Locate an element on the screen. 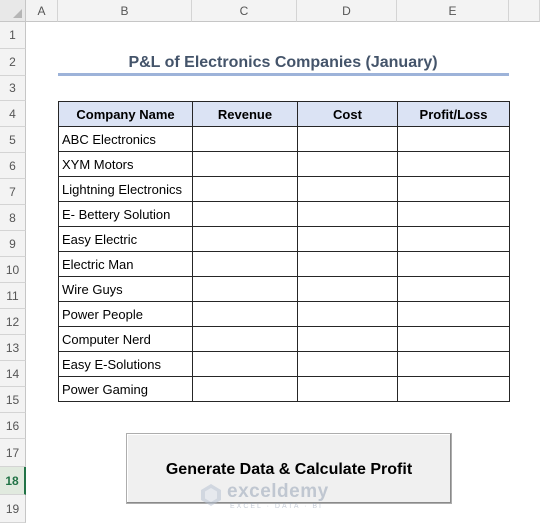 The width and height of the screenshot is (540, 530). column-header-f is located at coordinates (524, 11).